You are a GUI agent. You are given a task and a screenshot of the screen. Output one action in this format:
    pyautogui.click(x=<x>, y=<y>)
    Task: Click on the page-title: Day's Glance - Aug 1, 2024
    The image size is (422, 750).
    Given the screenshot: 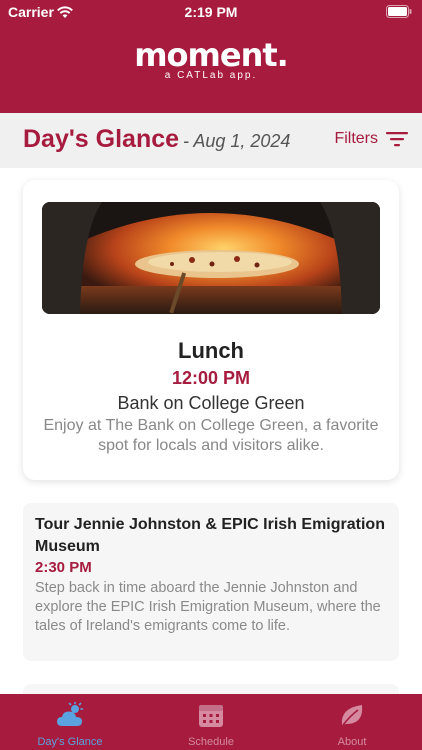 What is the action you would take?
    pyautogui.click(x=156, y=139)
    